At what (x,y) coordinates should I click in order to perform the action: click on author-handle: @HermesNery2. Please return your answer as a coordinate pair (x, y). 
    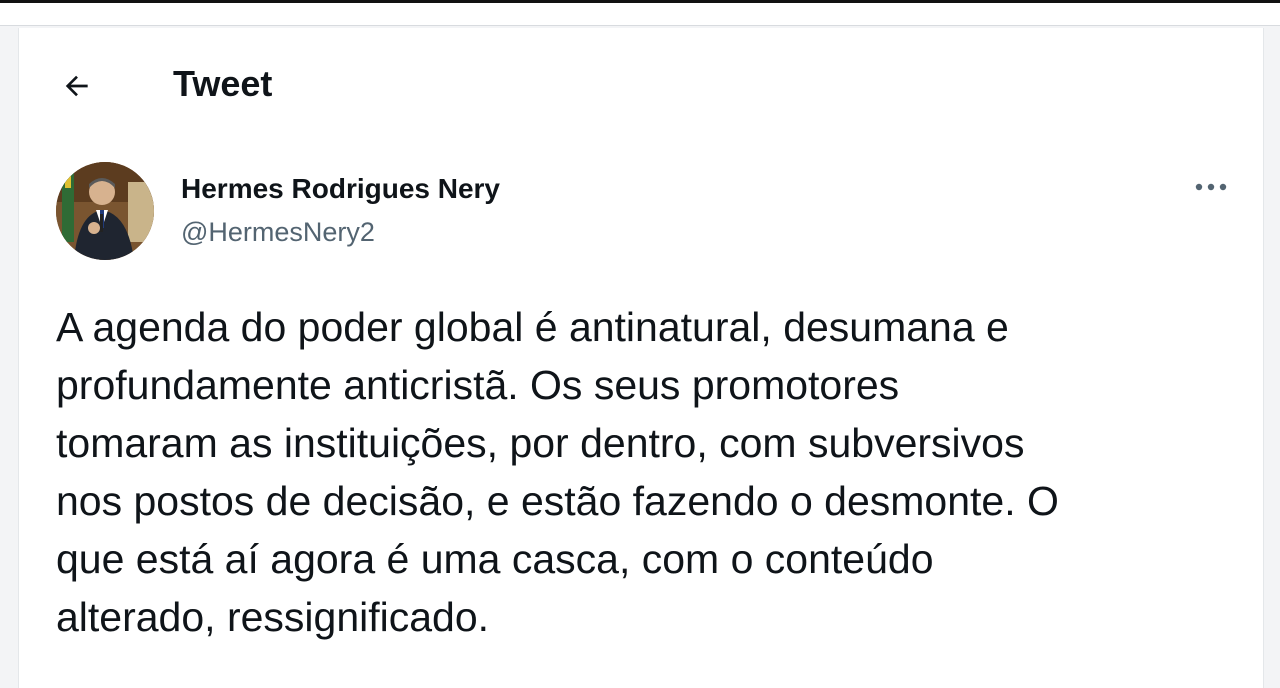
    Looking at the image, I should click on (278, 232).